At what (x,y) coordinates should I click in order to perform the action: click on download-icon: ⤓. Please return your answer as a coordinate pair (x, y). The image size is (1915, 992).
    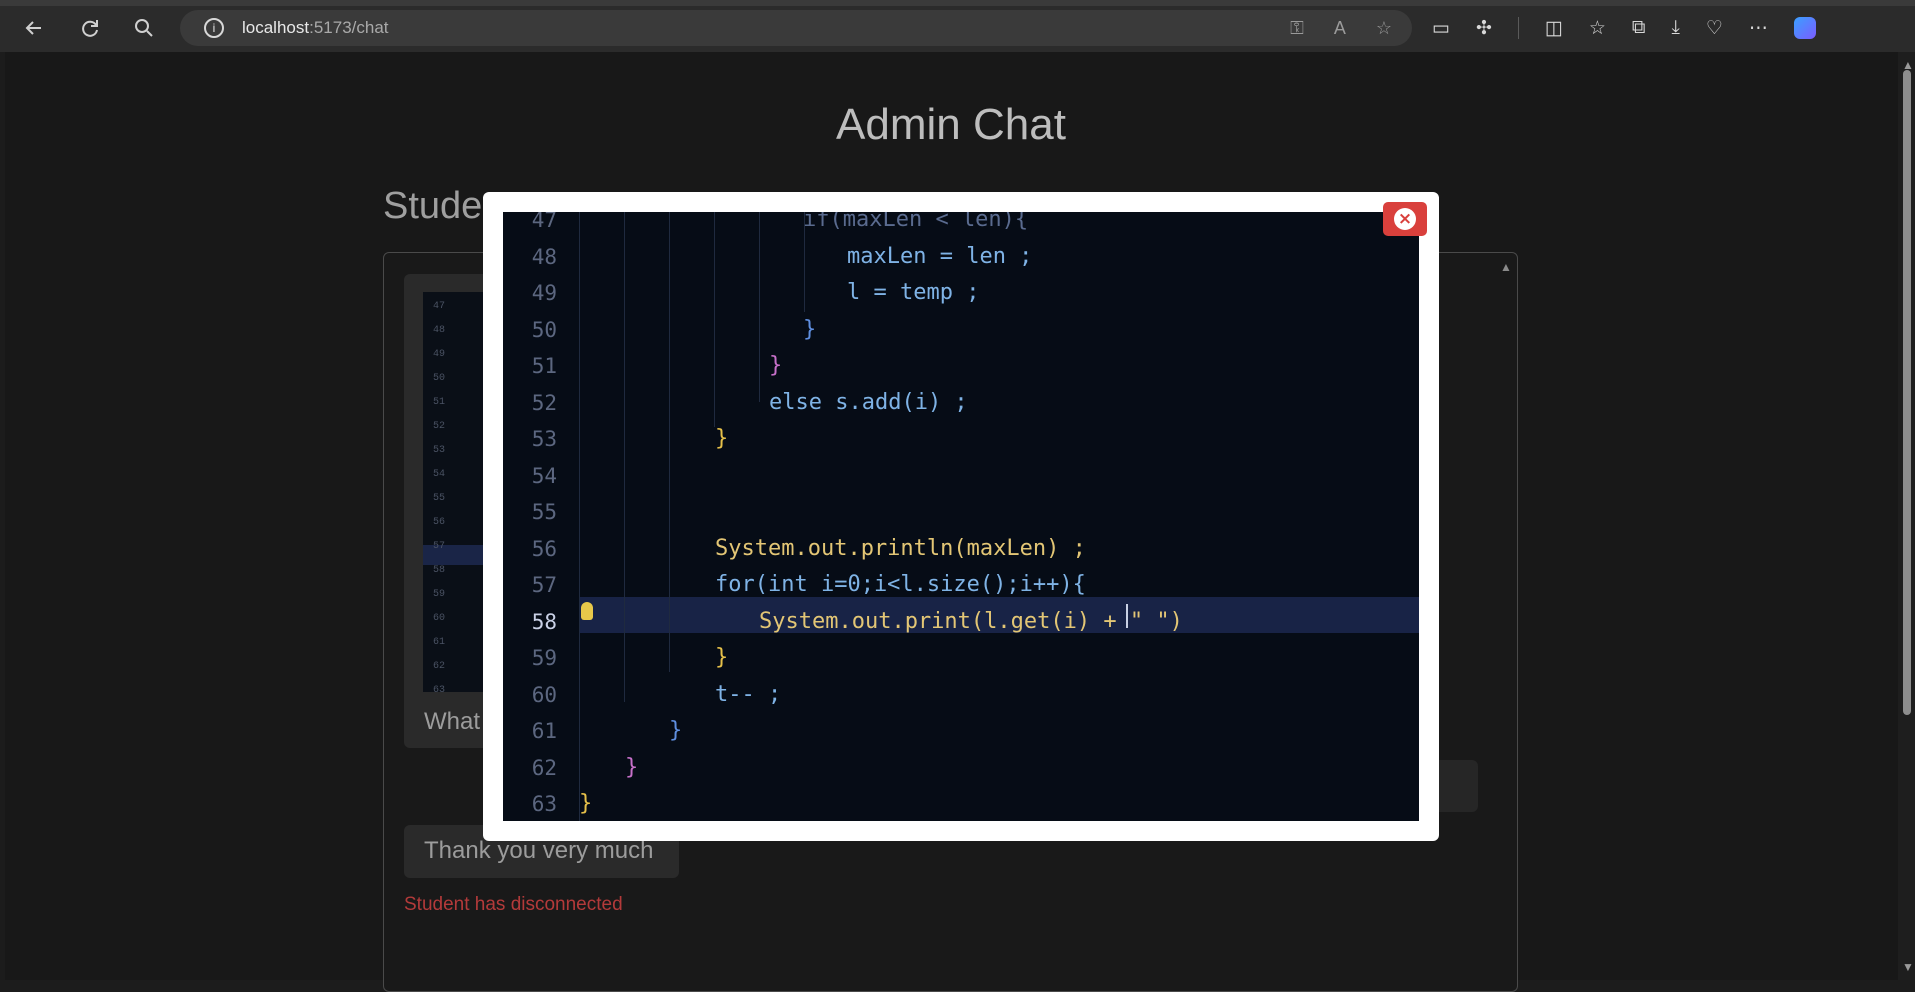
    Looking at the image, I should click on (1675, 28).